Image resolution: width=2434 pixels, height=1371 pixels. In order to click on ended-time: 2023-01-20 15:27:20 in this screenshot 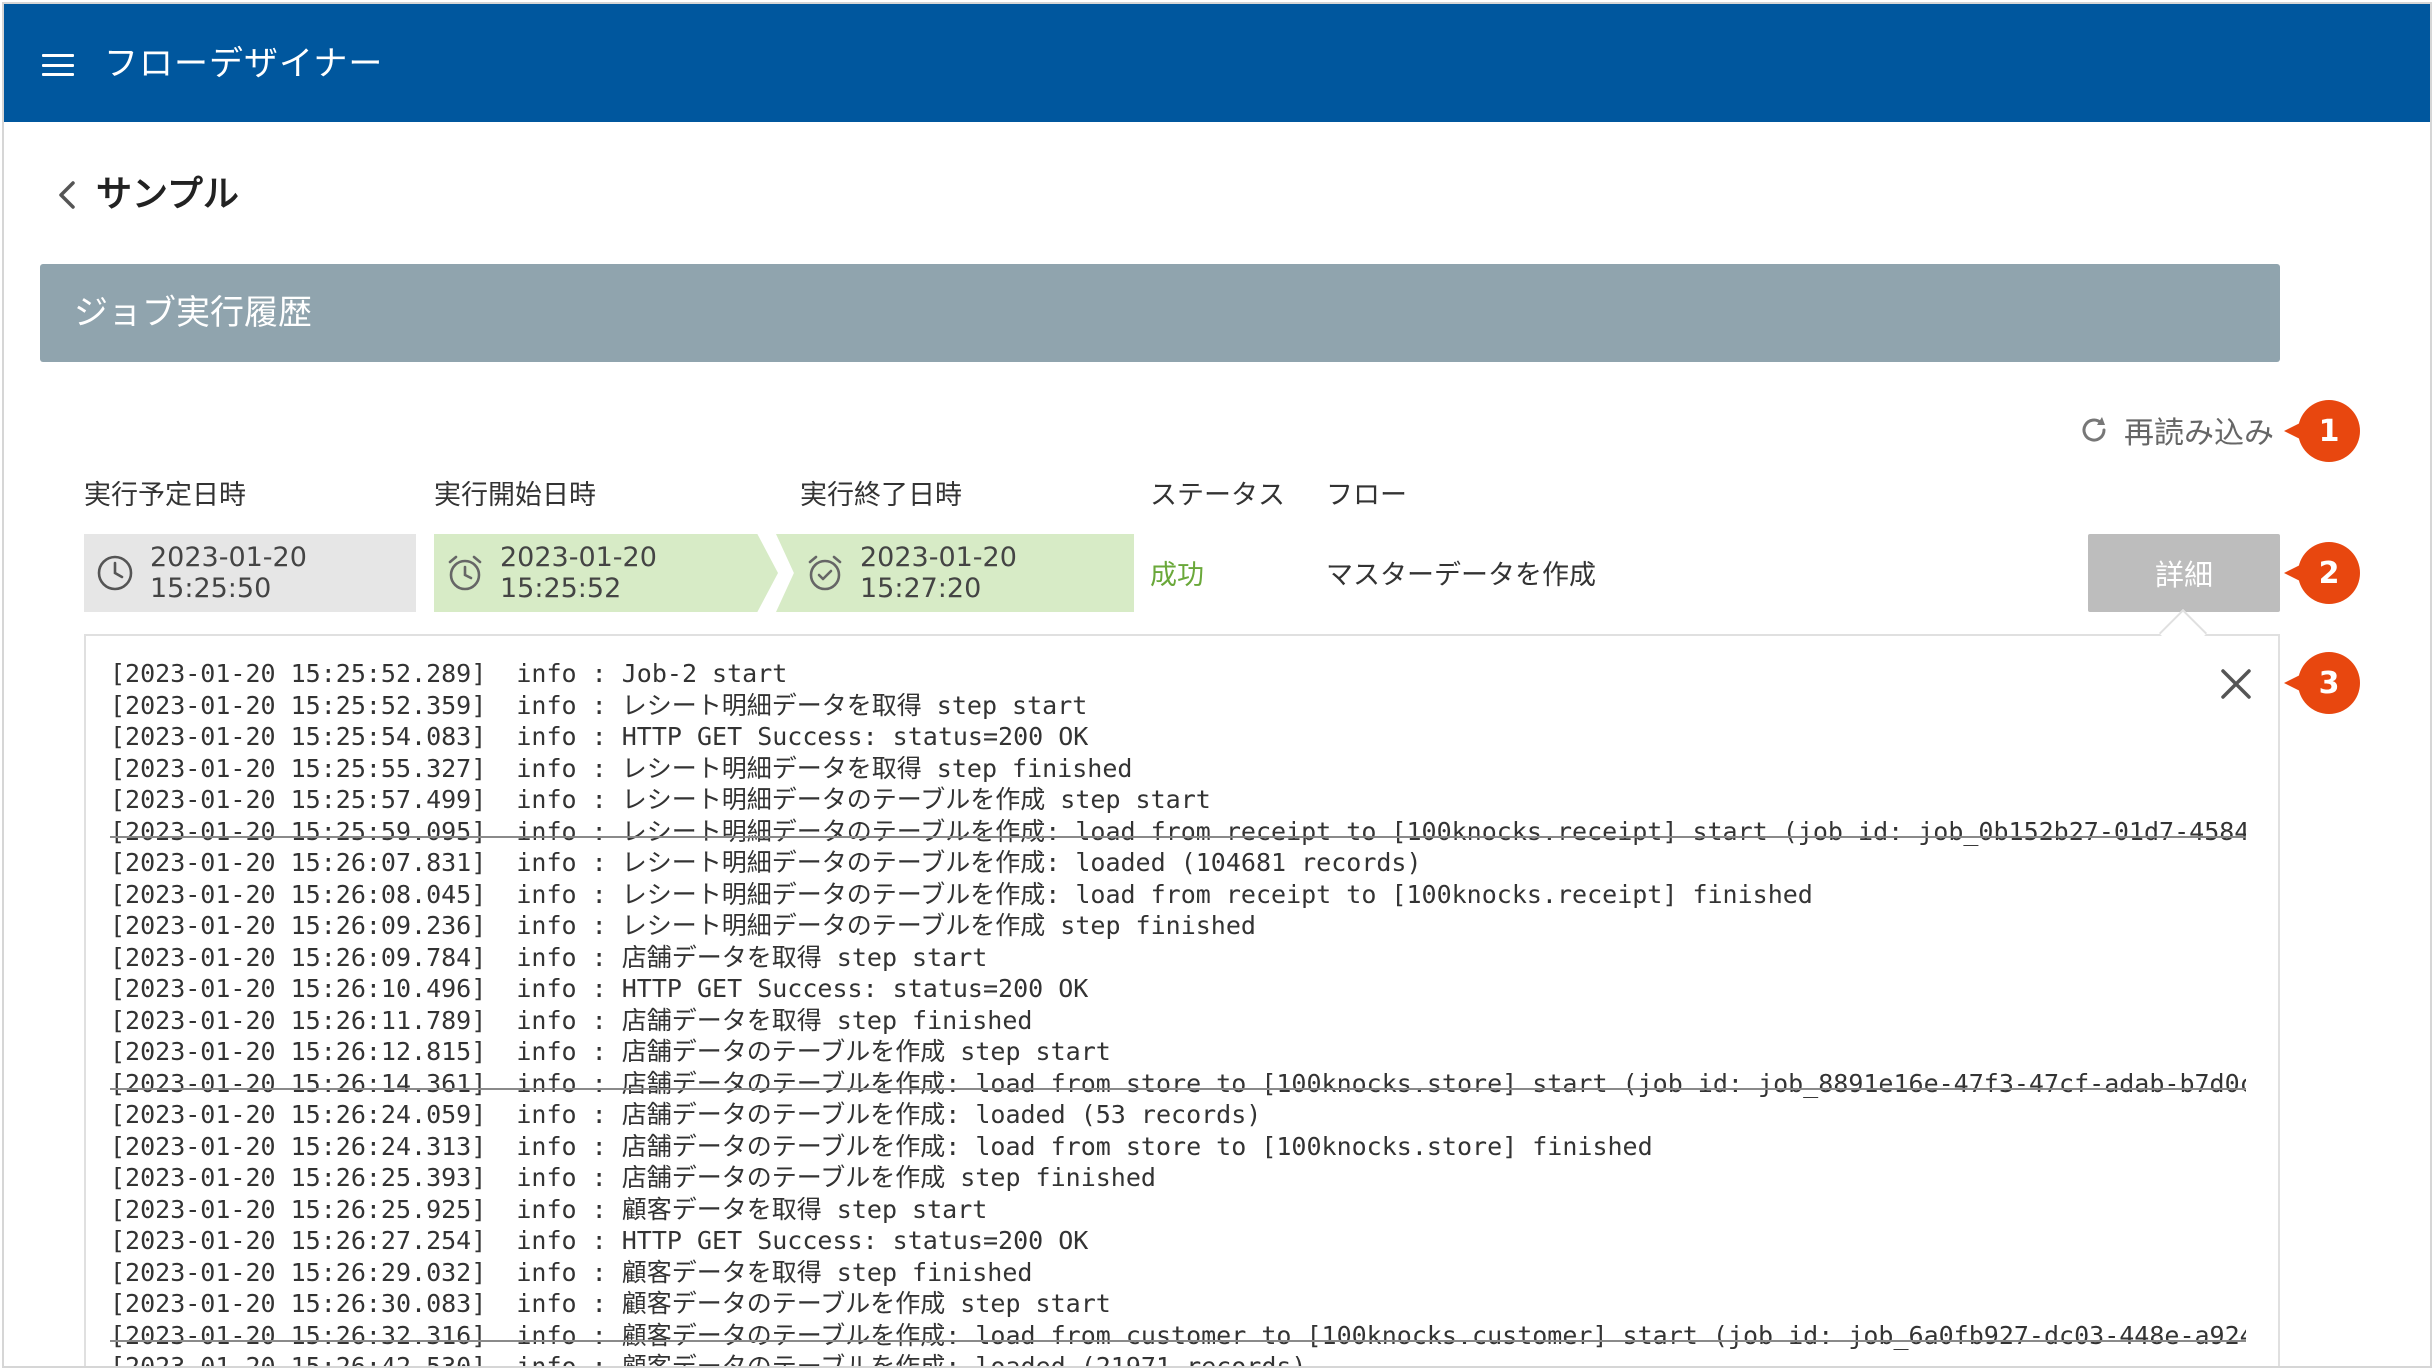, I will do `click(938, 573)`.